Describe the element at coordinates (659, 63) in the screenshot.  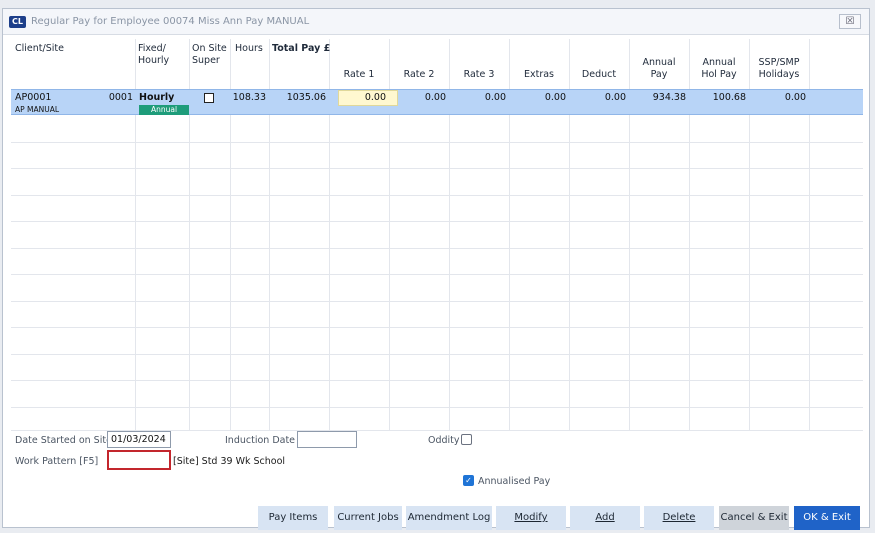
I see `header-annual-pay-line1: Annual` at that location.